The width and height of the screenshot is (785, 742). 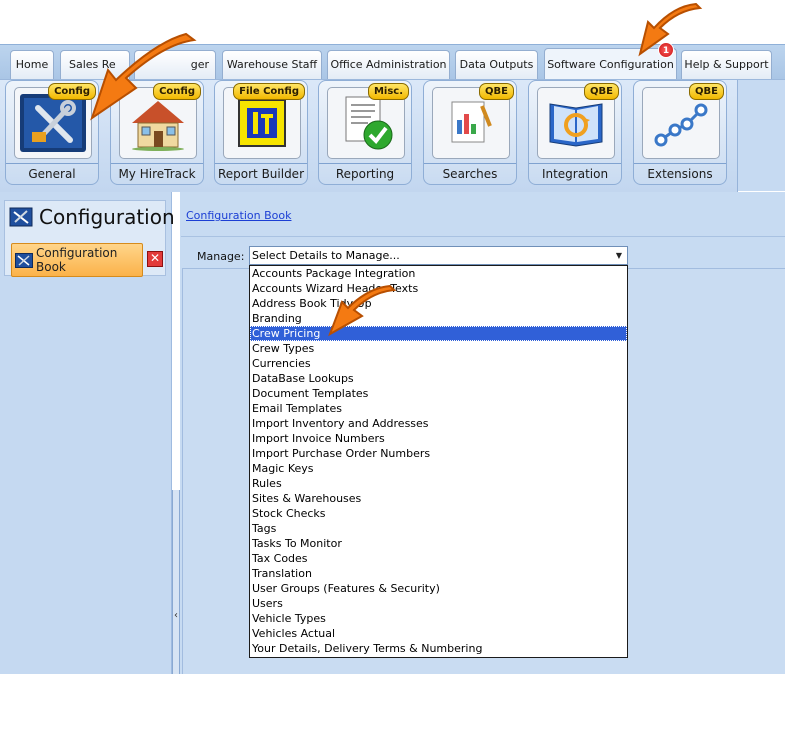 What do you see at coordinates (438, 288) in the screenshot?
I see `dropdown-option: Accounts Wizard Header Texts` at bounding box center [438, 288].